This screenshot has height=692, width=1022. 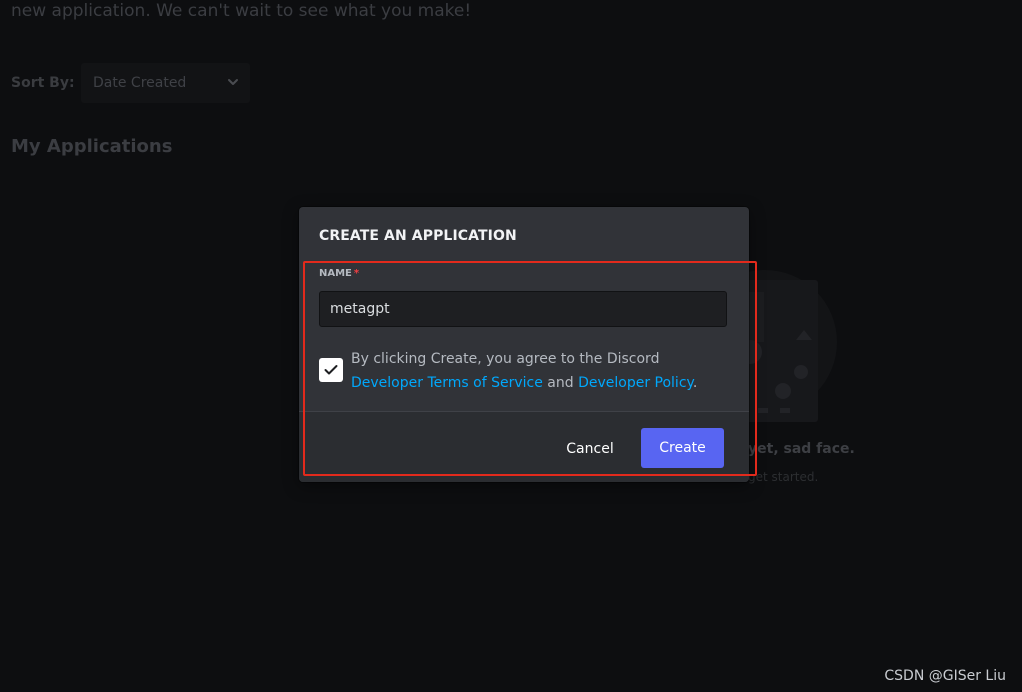 What do you see at coordinates (682, 448) in the screenshot?
I see `create-button: Create` at bounding box center [682, 448].